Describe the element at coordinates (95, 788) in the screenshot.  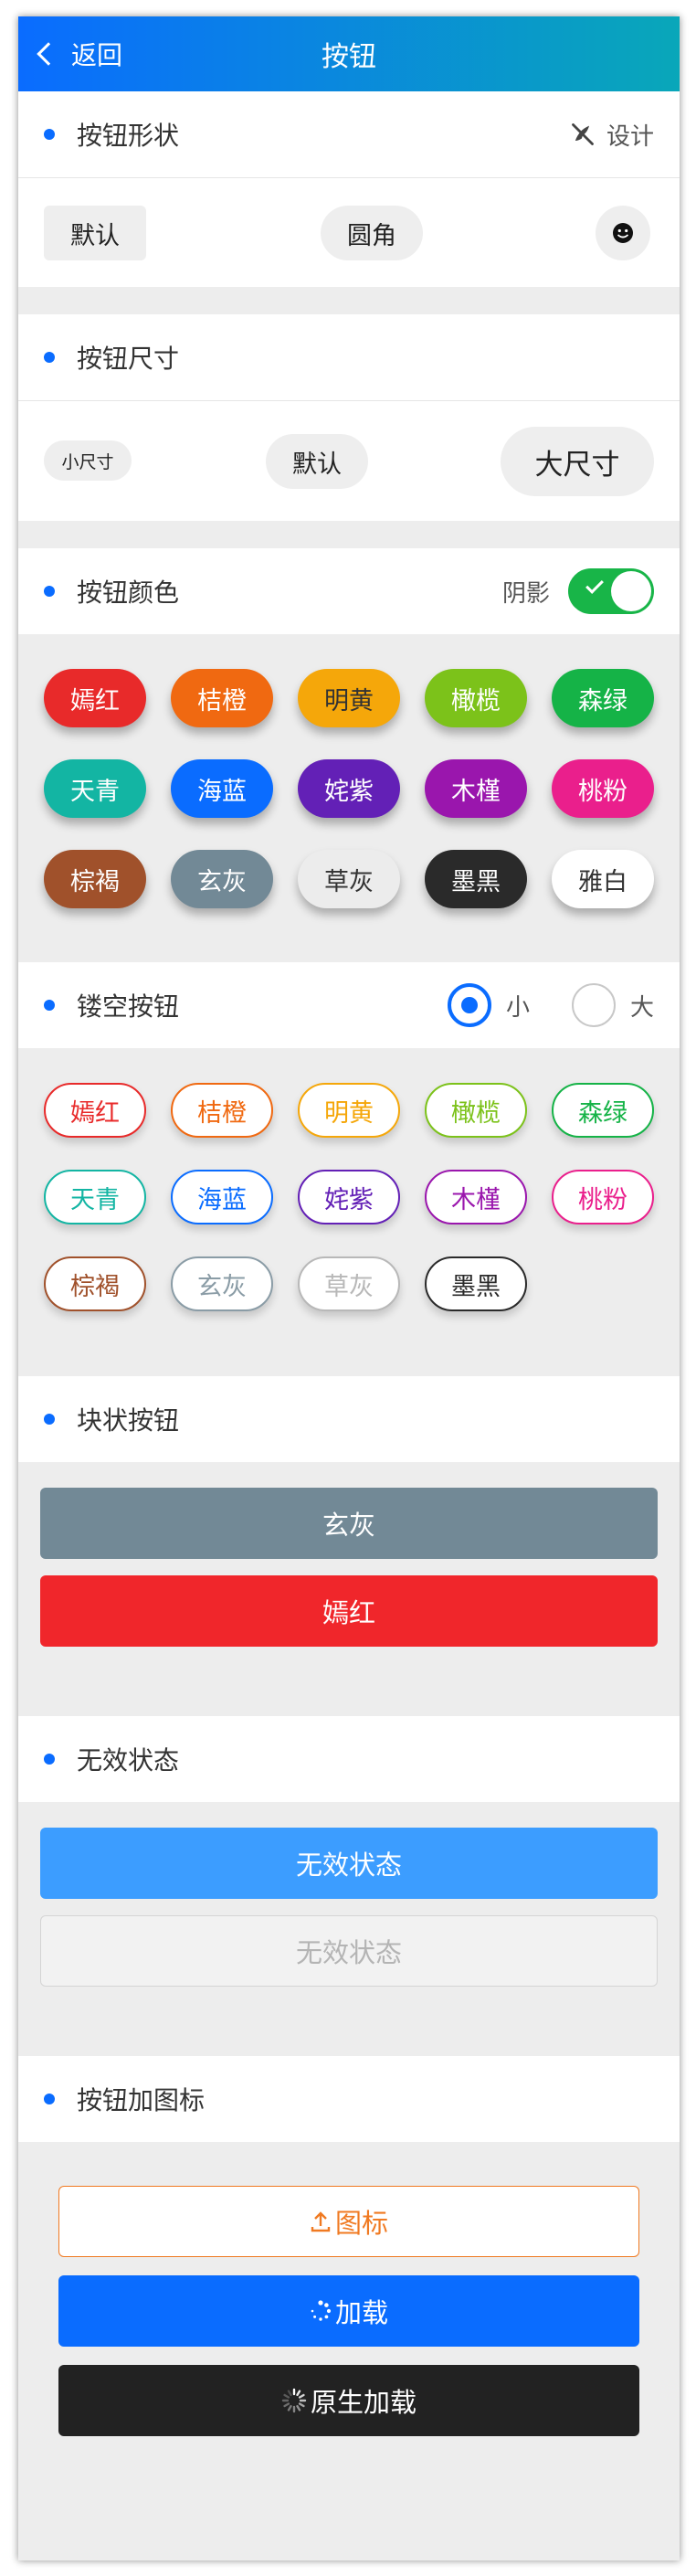
I see `color-button: 天青` at that location.